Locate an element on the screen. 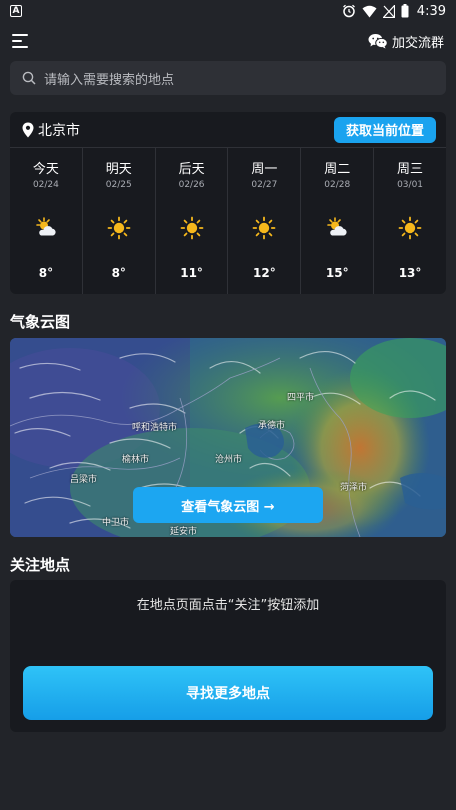 The height and width of the screenshot is (810, 456). map-city-label: 榆林市 is located at coordinates (136, 460).